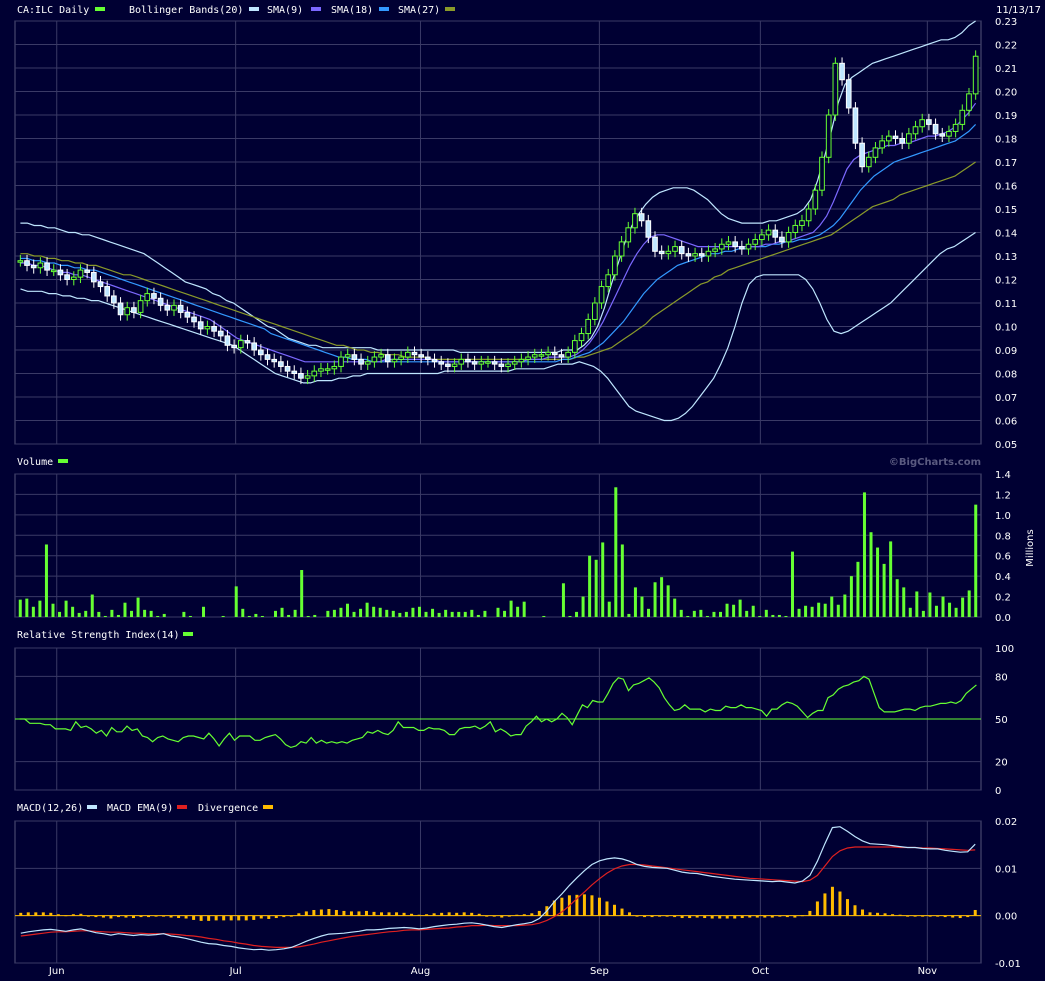 Image resolution: width=1045 pixels, height=981 pixels. What do you see at coordinates (1006, 351) in the screenshot?
I see `y-tick-label: 0.09` at bounding box center [1006, 351].